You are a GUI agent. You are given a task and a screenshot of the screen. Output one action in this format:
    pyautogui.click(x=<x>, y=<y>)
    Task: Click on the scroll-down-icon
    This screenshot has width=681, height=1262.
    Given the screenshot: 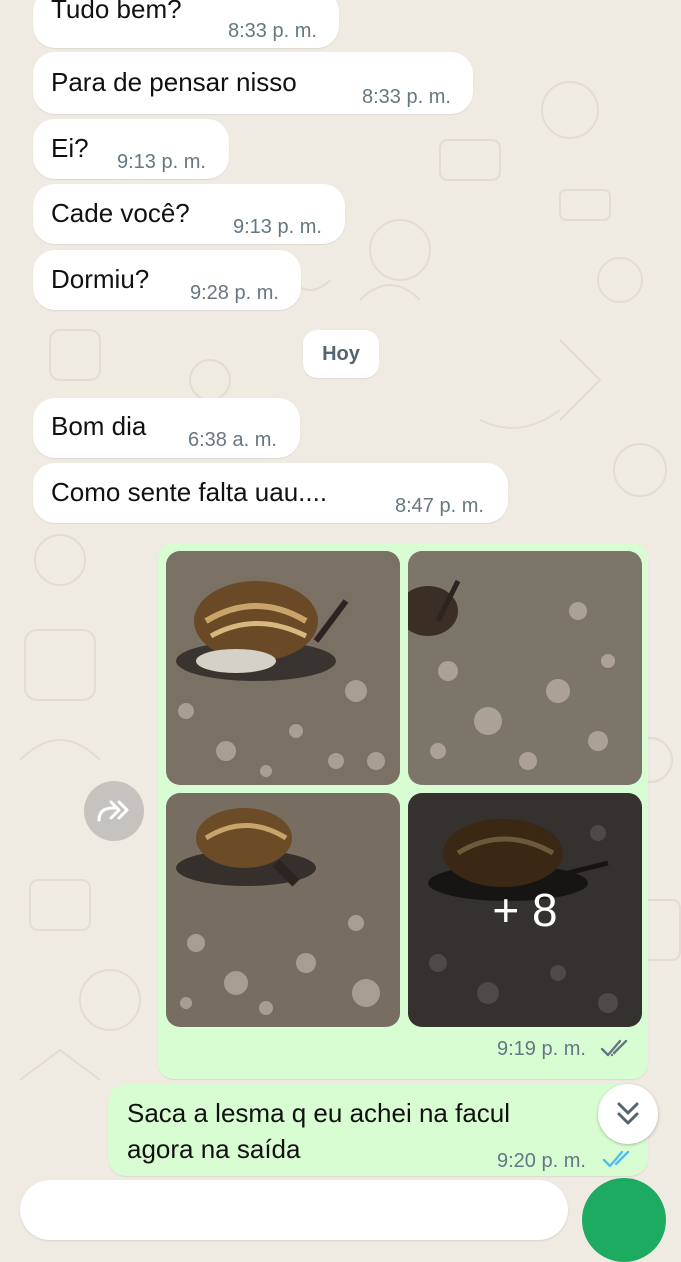 What is the action you would take?
    pyautogui.click(x=628, y=1113)
    